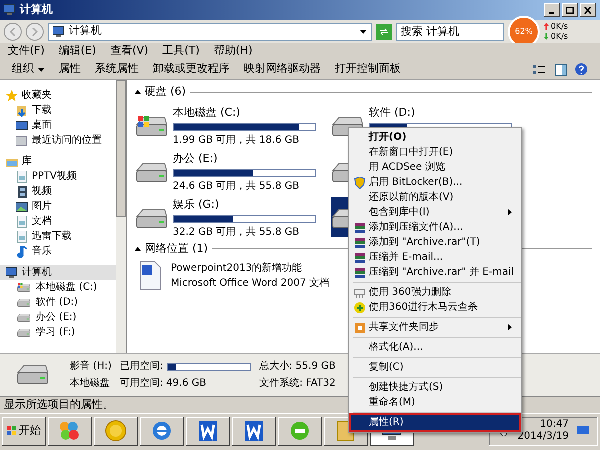 The image size is (600, 450). I want to click on drive-name: 娱乐 (G:), so click(196, 204).